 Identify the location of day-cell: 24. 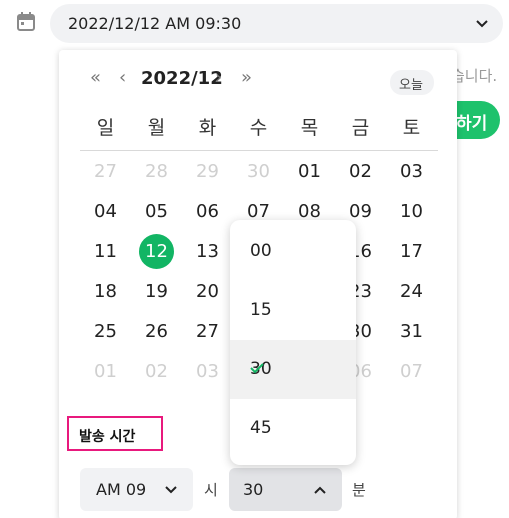
(411, 292).